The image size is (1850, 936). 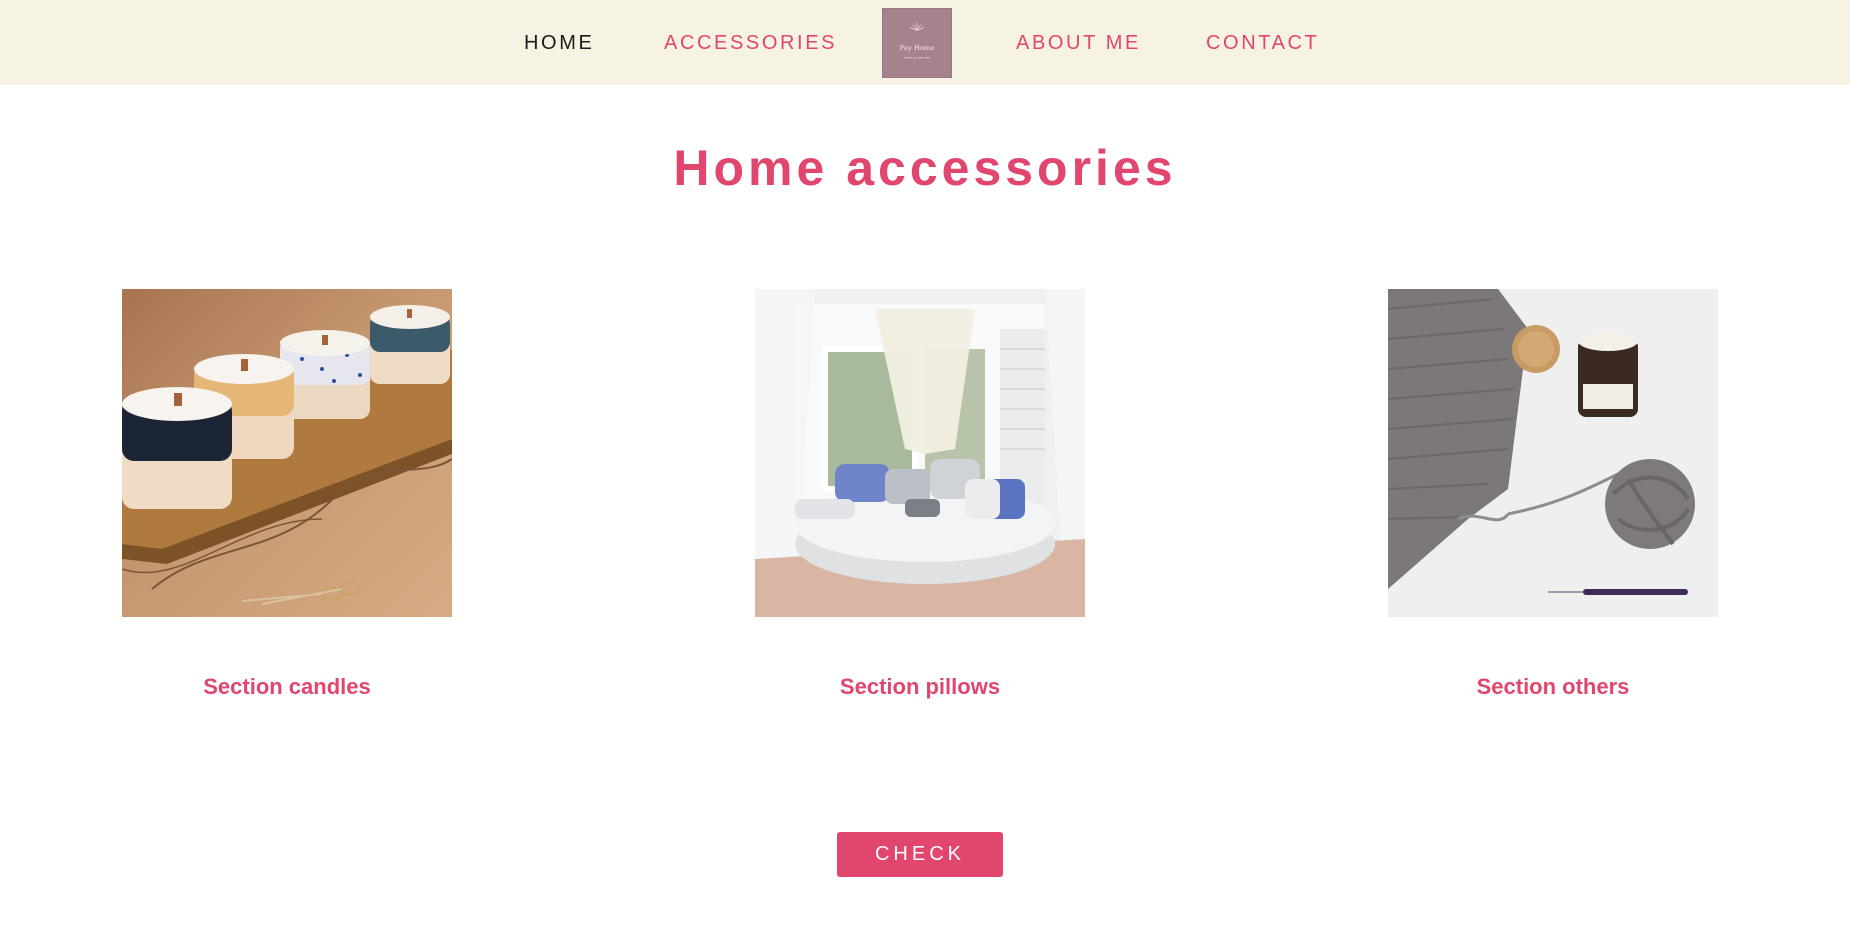 What do you see at coordinates (1553, 687) in the screenshot?
I see `section-link-others: Section others` at bounding box center [1553, 687].